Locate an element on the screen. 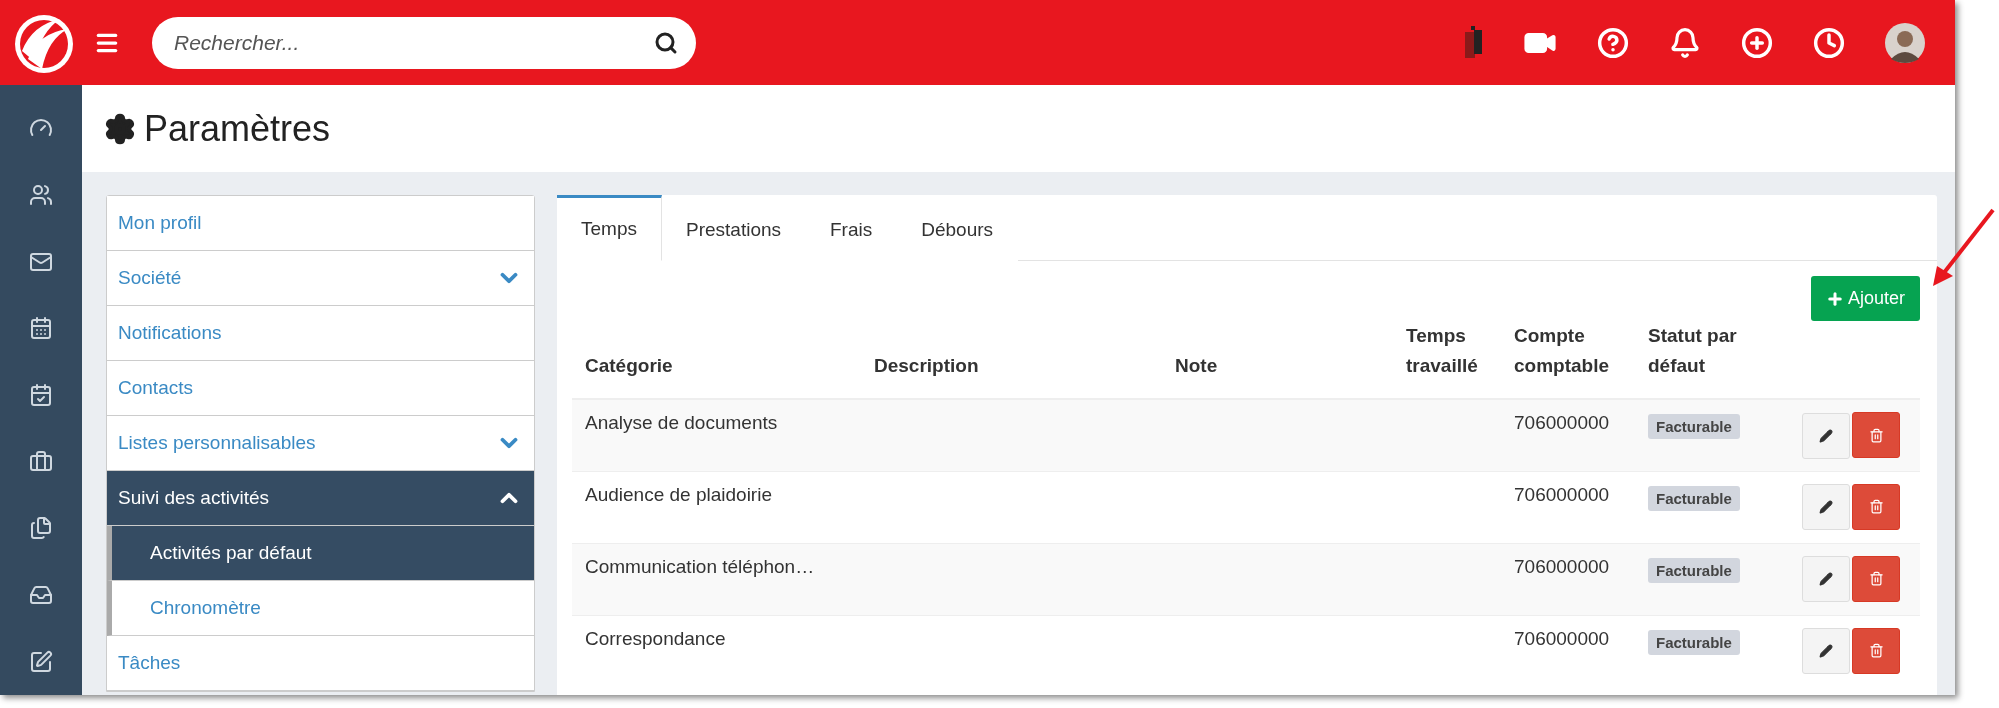  avatar-icon is located at coordinates (1905, 42).